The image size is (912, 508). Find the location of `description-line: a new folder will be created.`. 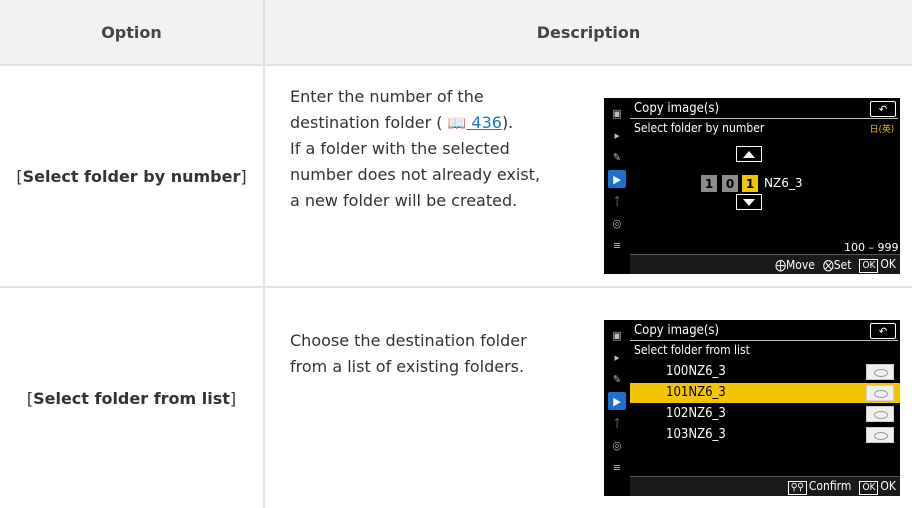

description-line: a new folder will be created. is located at coordinates (404, 200).